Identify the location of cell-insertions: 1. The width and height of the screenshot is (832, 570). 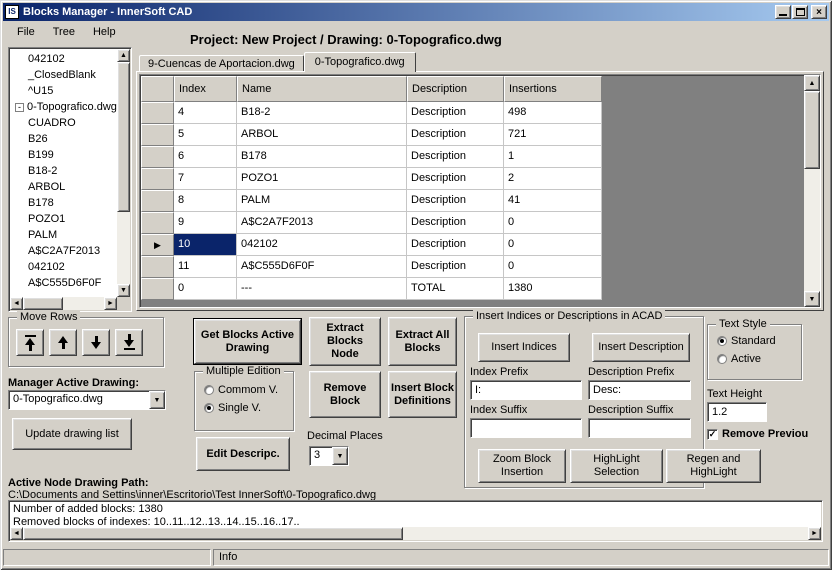
(553, 157).